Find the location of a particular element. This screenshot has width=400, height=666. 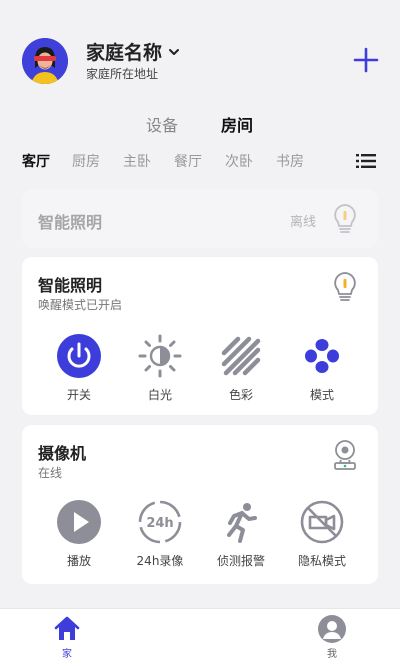

power-control: 开关 is located at coordinates (79, 368).